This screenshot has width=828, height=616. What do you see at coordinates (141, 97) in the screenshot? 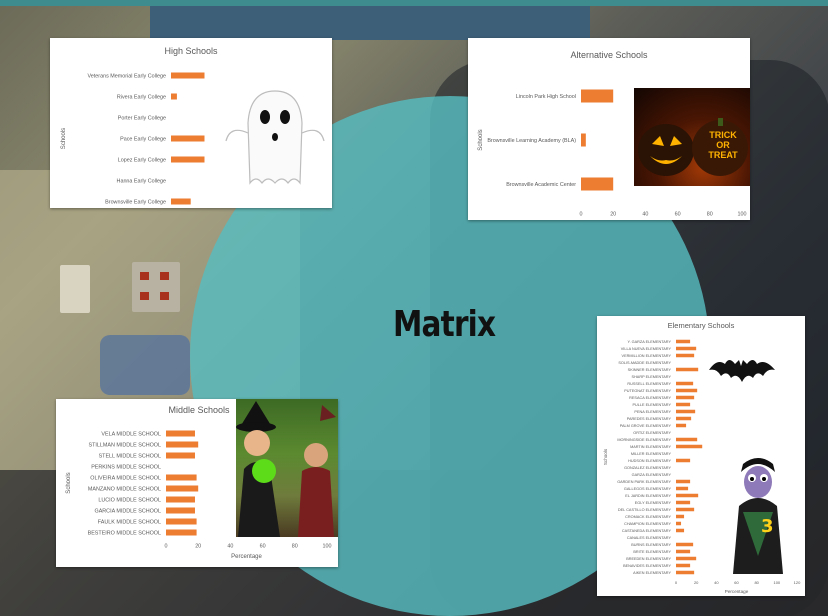
I see `category-label: Rivera Early College` at bounding box center [141, 97].